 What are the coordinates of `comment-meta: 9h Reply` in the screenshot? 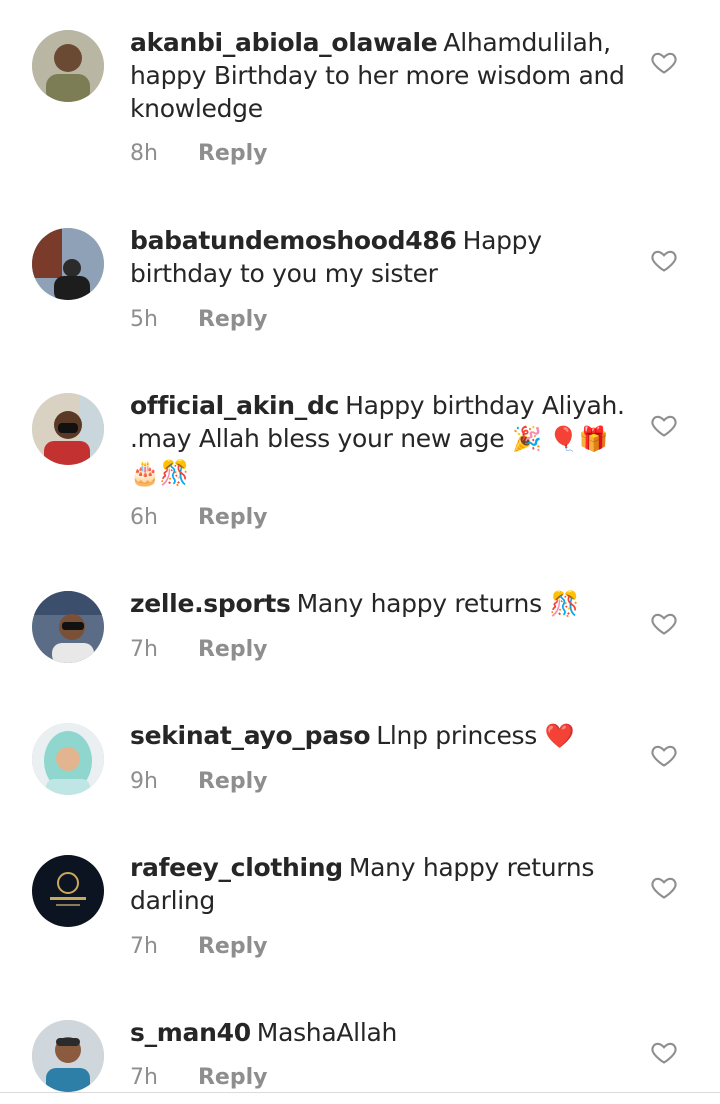 It's located at (198, 781).